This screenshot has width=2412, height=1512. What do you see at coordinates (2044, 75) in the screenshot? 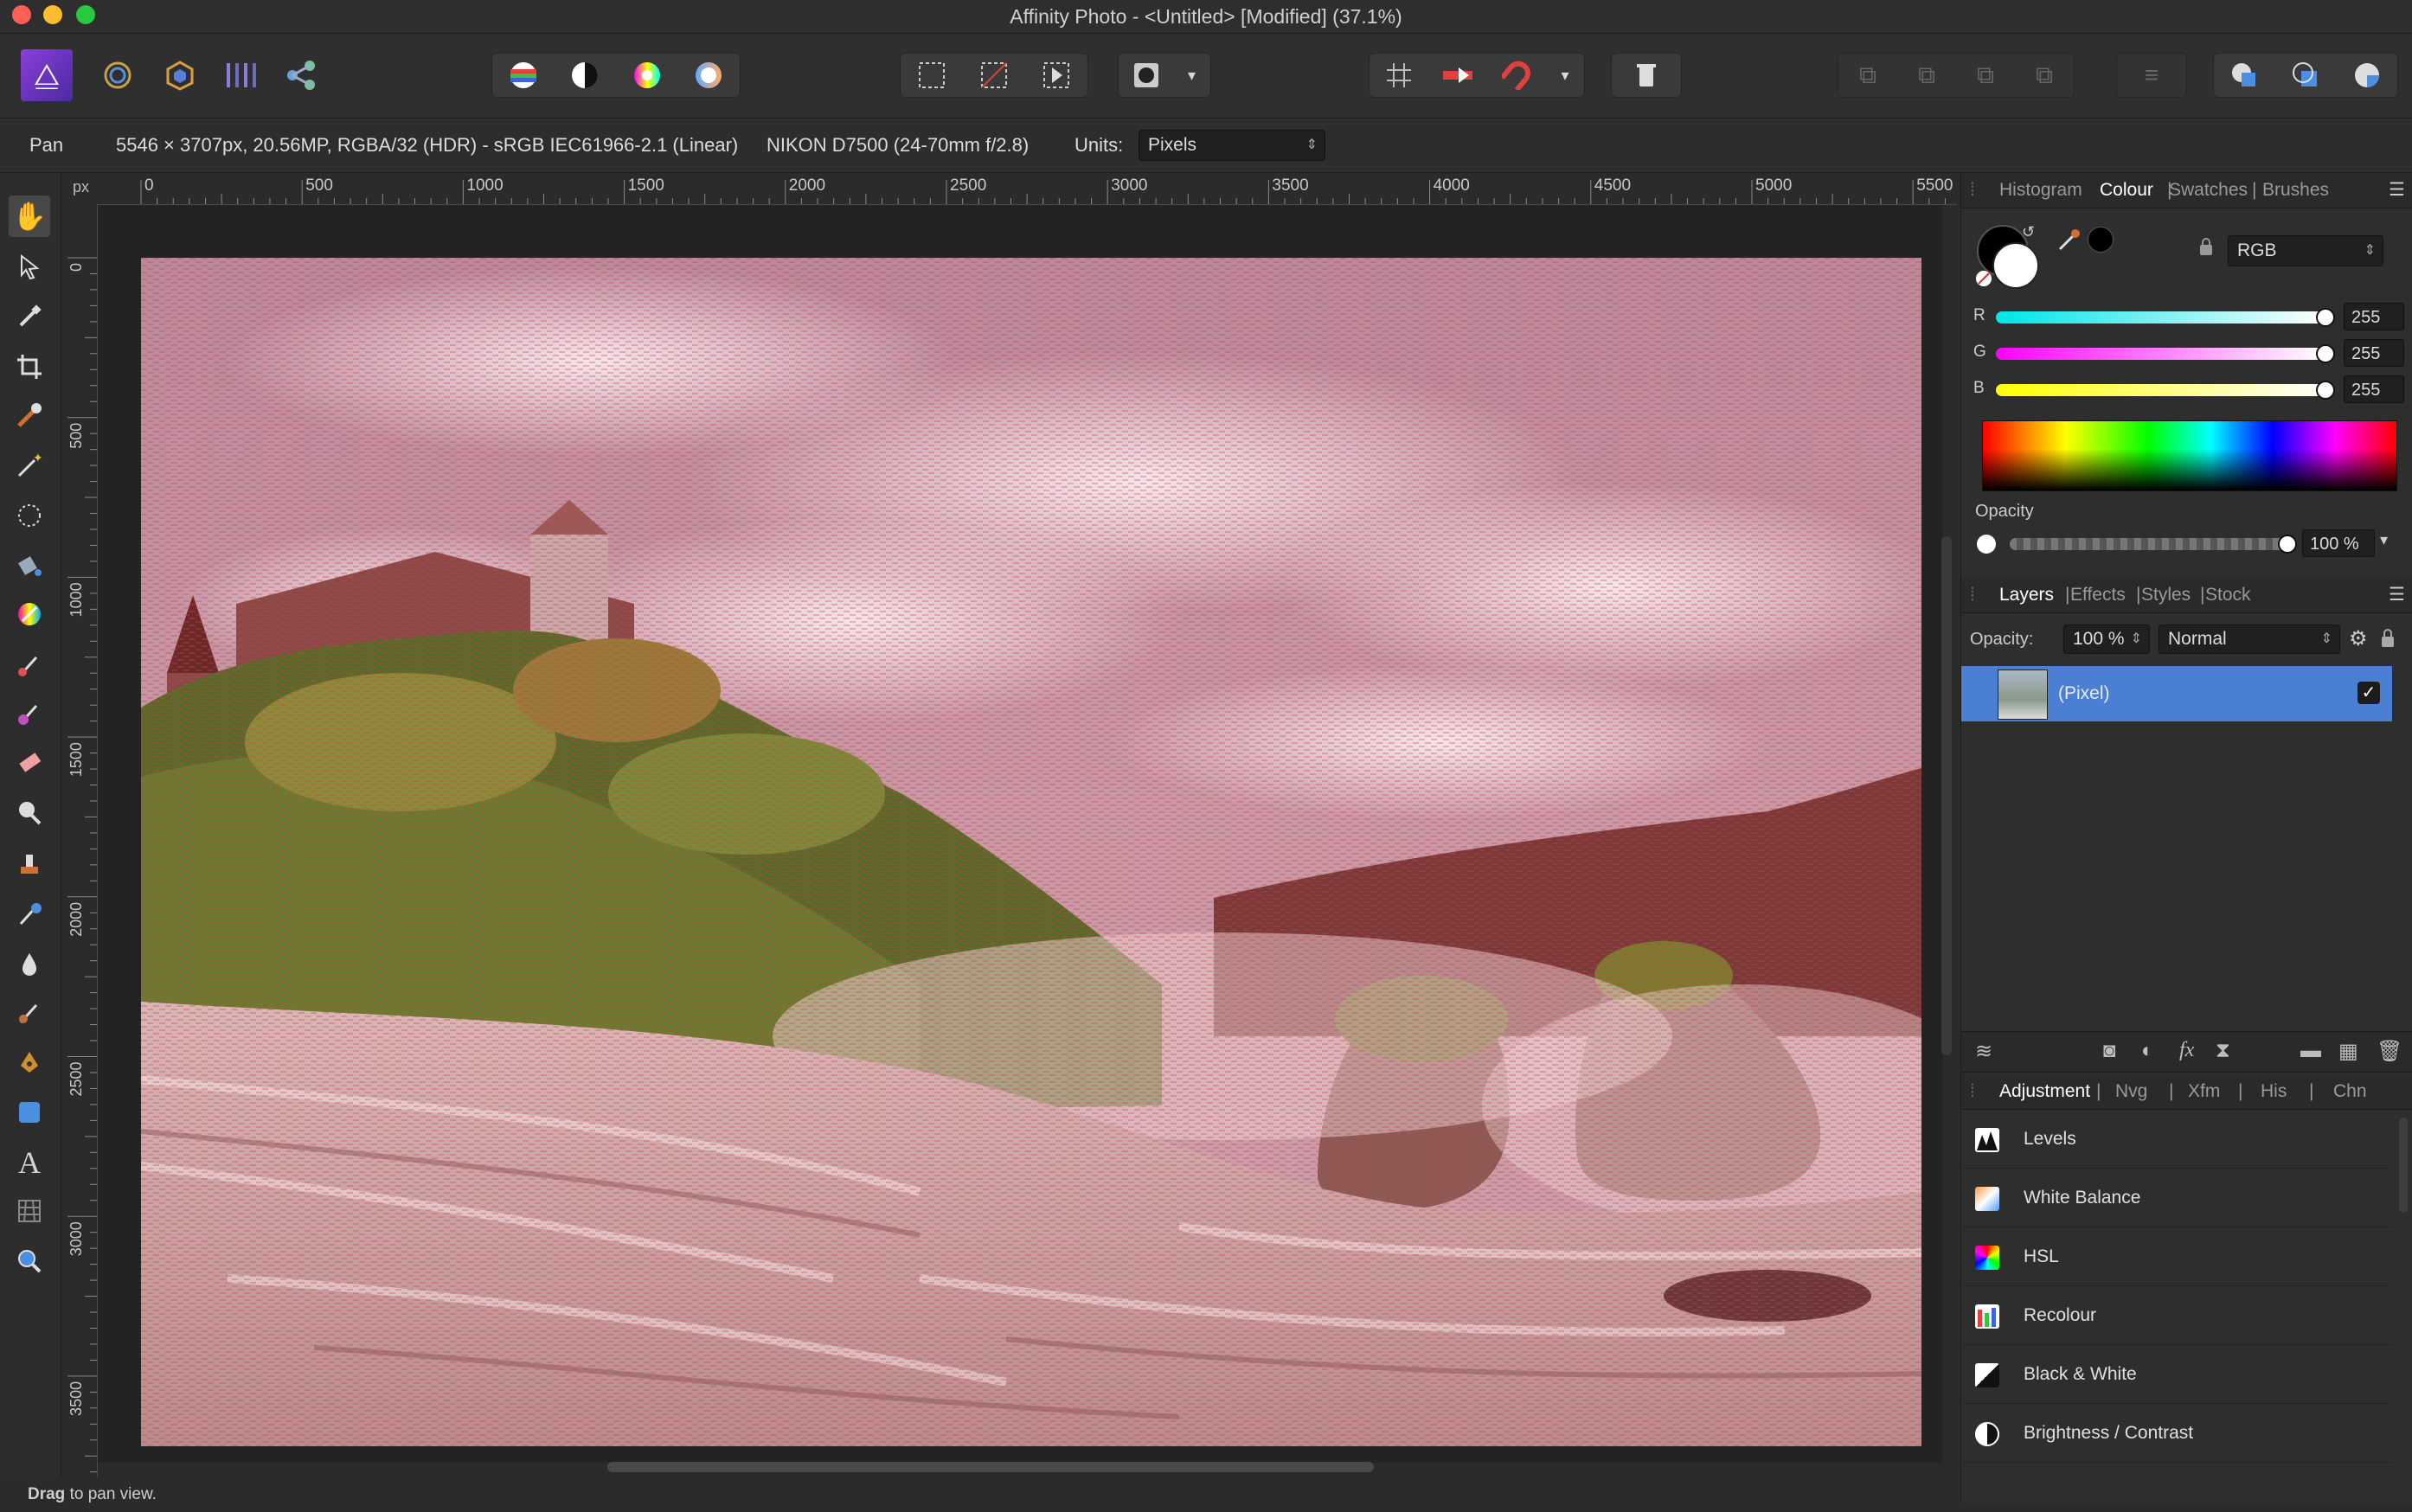
I see `move-front-icon: ⧉` at bounding box center [2044, 75].